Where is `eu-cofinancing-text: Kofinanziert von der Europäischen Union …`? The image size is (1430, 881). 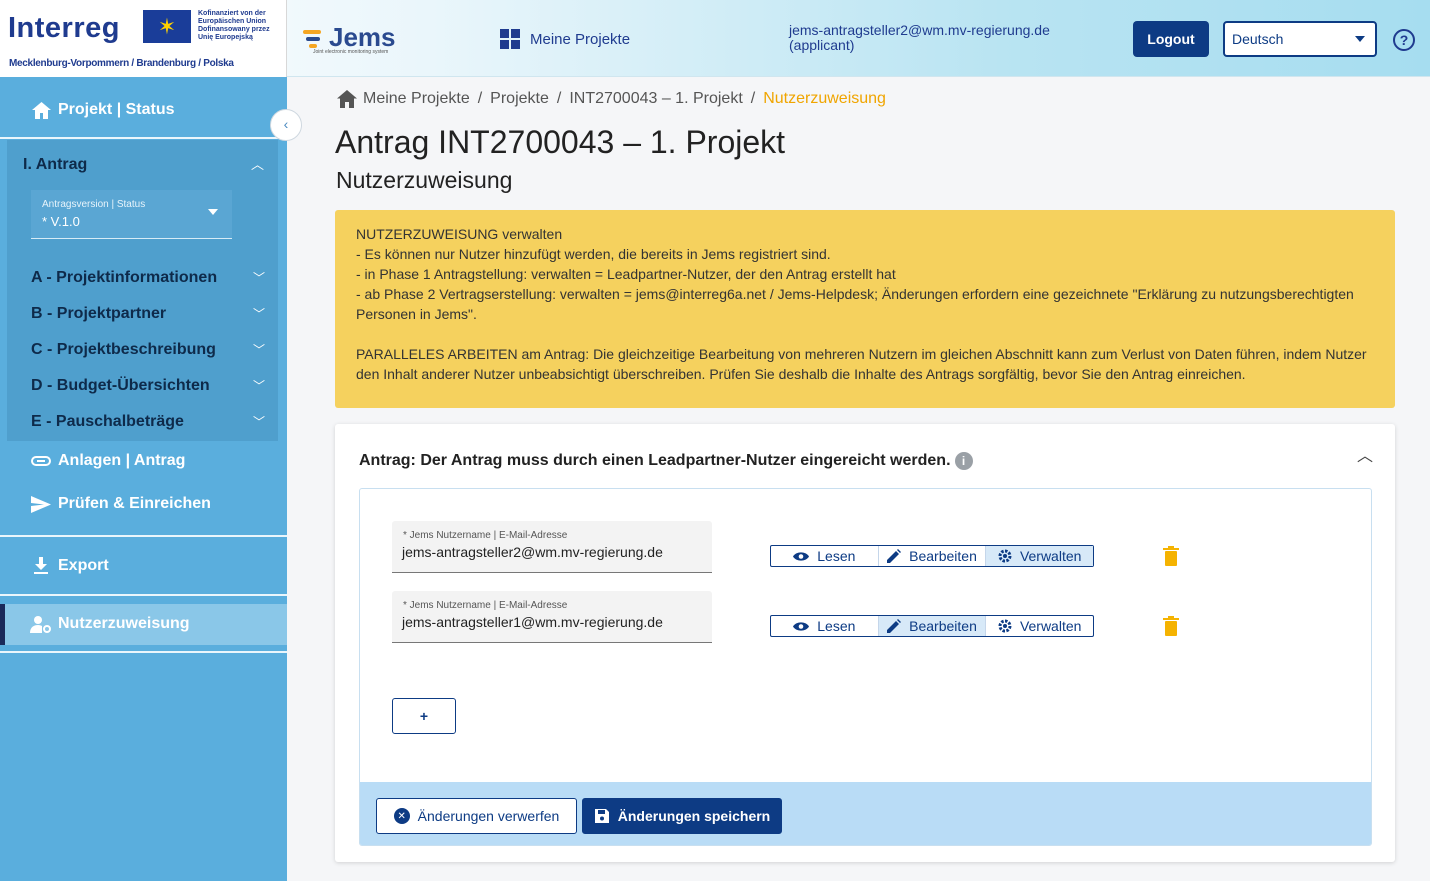 eu-cofinancing-text: Kofinanziert von der Europäischen Union … is located at coordinates (234, 25).